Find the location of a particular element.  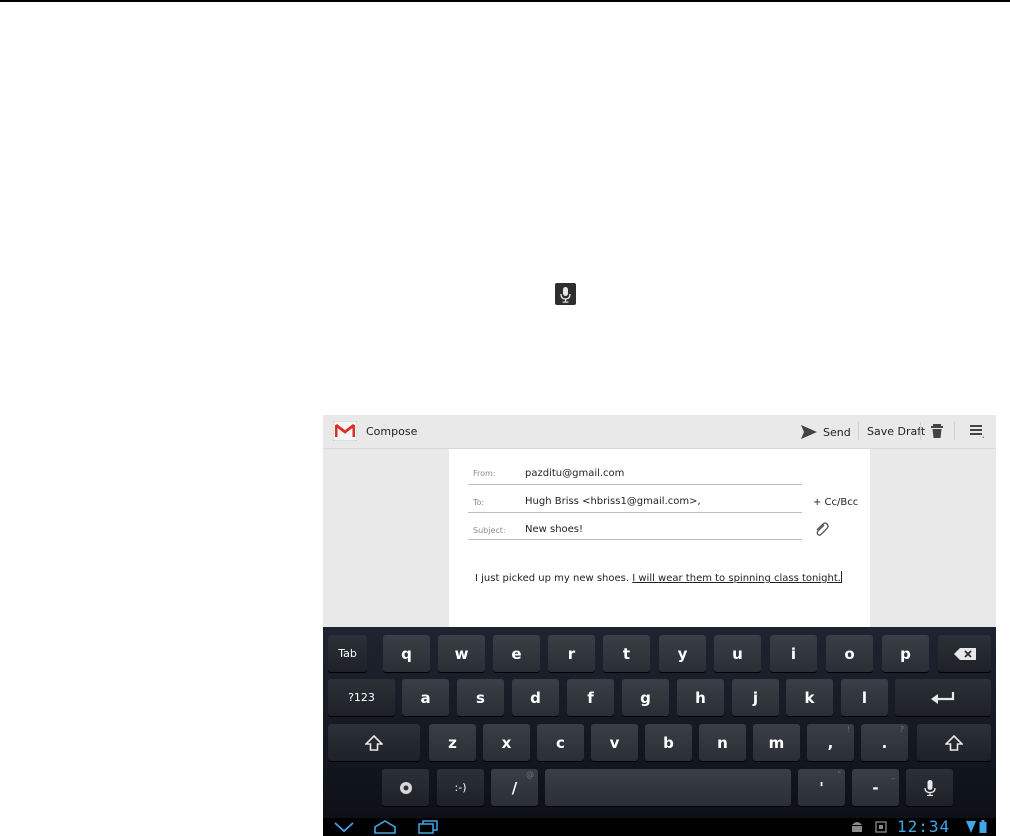

key-l: l is located at coordinates (864, 697).